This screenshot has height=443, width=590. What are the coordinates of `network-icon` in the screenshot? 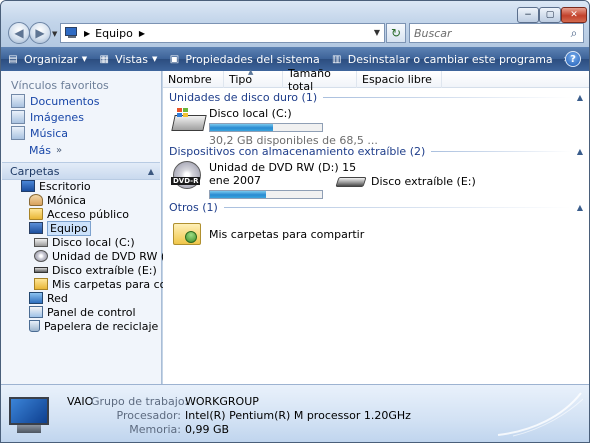 It's located at (36, 298).